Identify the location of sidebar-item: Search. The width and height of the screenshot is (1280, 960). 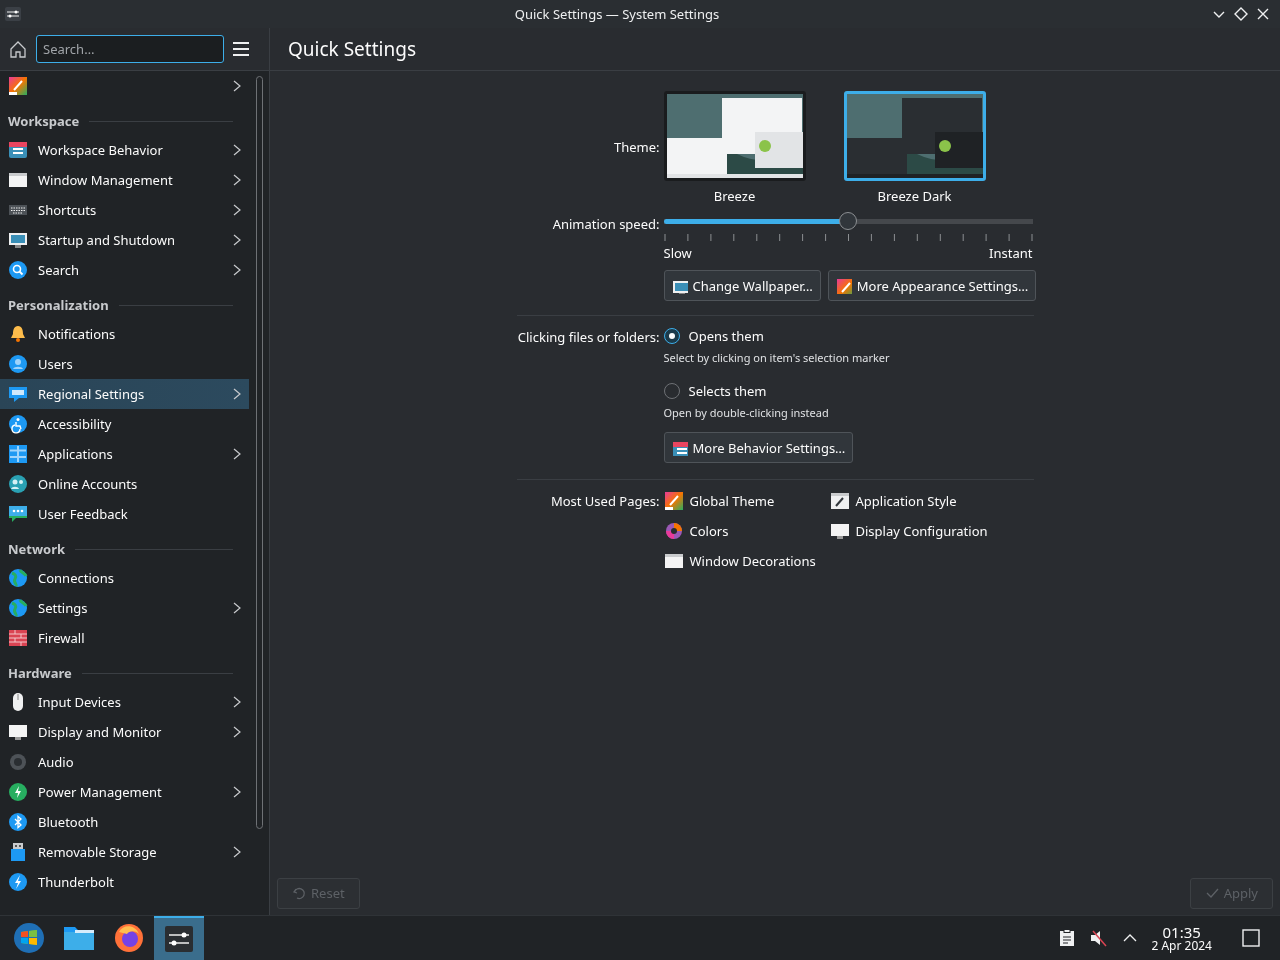
(124, 270).